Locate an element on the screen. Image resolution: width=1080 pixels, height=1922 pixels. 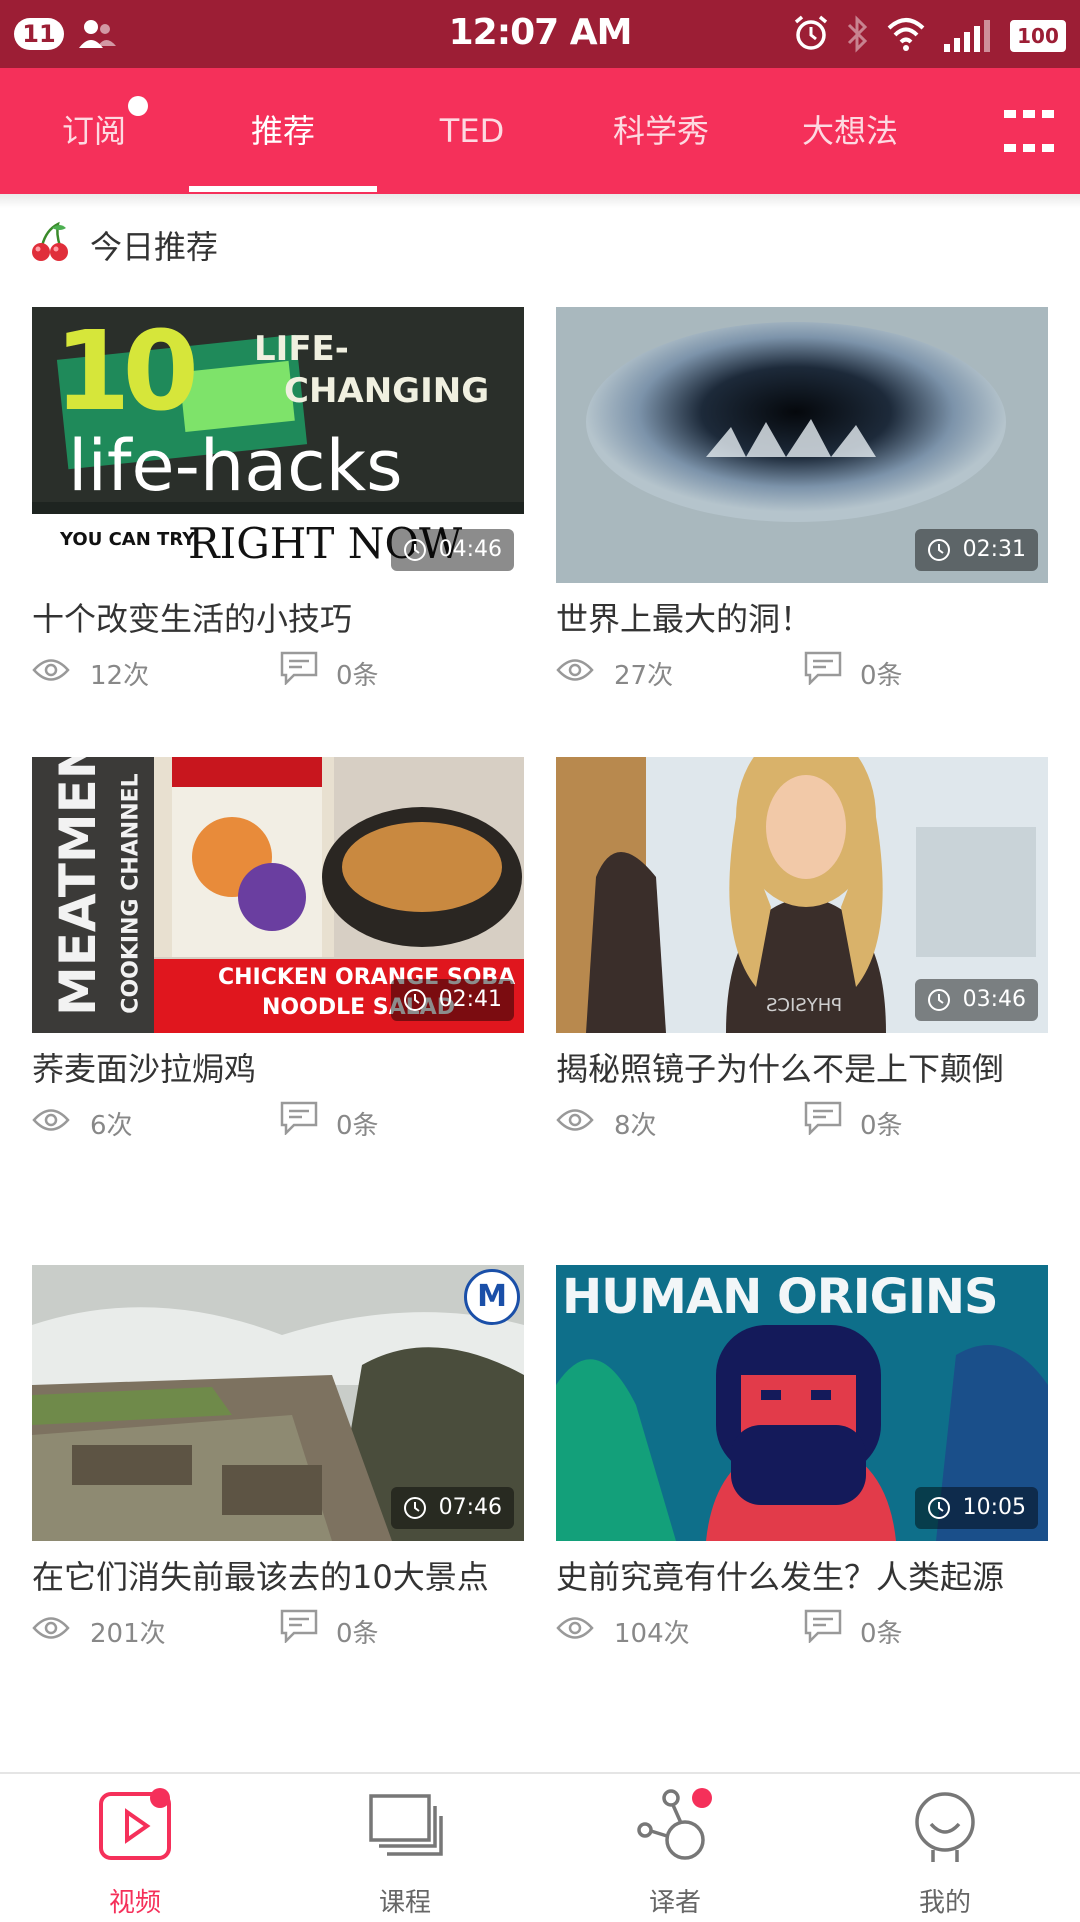
nav-item-translators: 译者 is located at coordinates (675, 1848).